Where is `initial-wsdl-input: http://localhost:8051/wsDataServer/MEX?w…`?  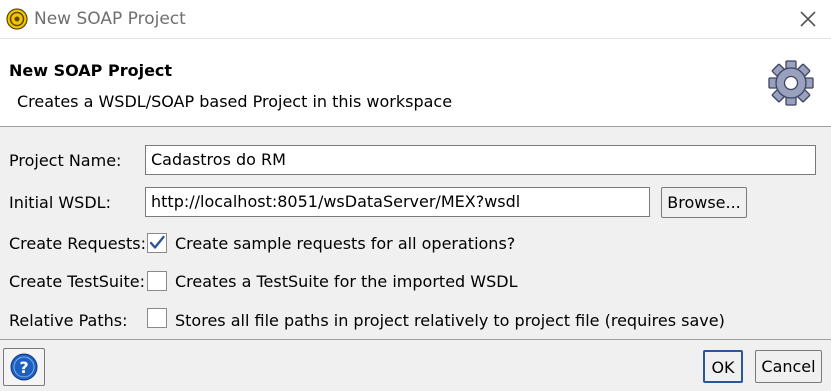 initial-wsdl-input: http://localhost:8051/wsDataServer/MEX?w… is located at coordinates (397, 202).